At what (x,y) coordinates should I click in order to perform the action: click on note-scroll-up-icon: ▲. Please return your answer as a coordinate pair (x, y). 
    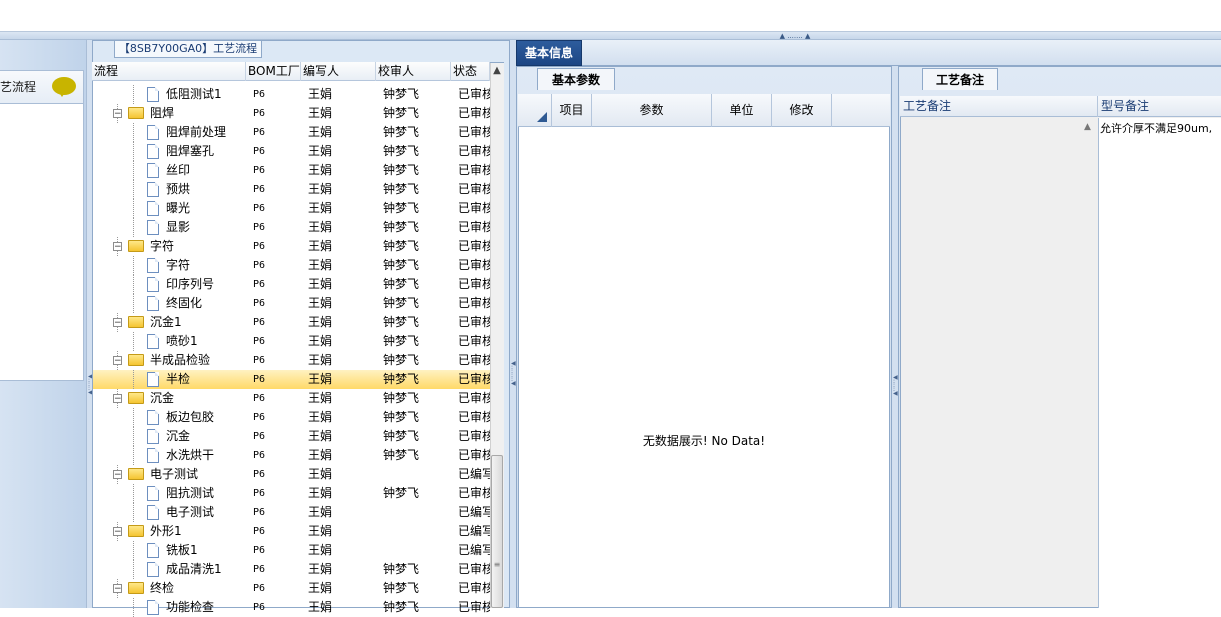
    Looking at the image, I should click on (1087, 127).